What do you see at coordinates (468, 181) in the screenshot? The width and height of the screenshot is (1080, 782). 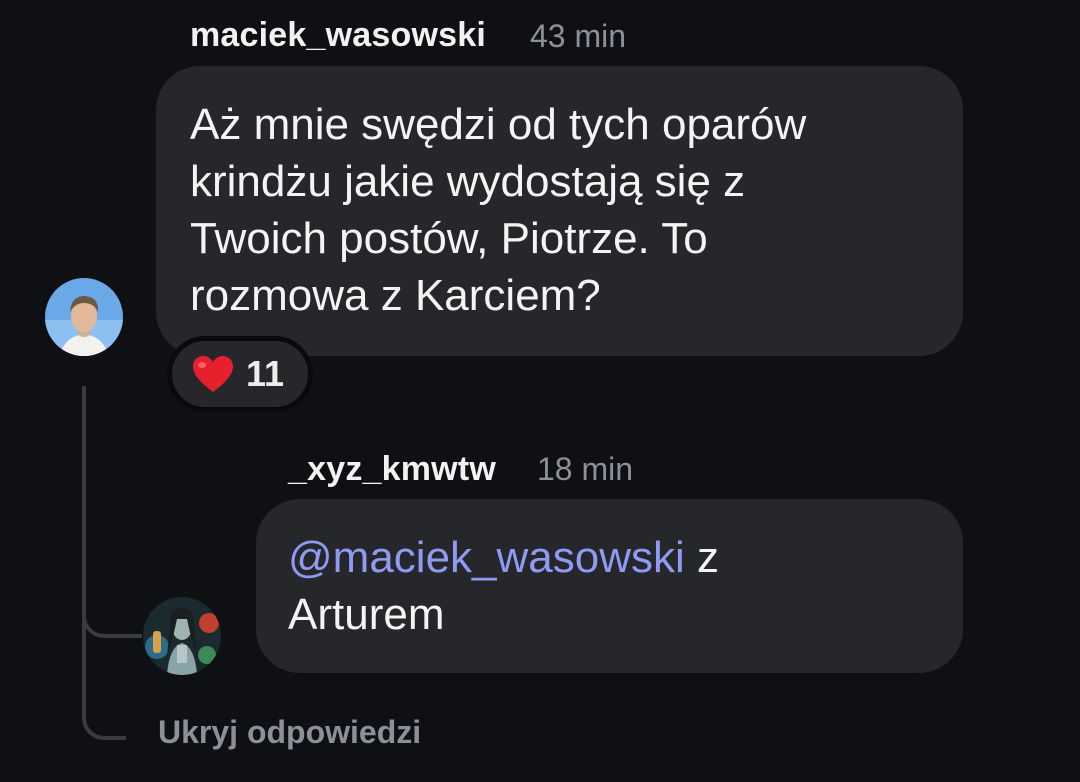 I see `comment-text-line: krindżu jakie wydostają się z` at bounding box center [468, 181].